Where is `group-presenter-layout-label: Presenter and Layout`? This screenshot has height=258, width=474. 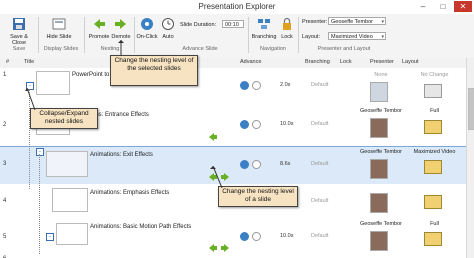 group-presenter-layout-label: Presenter and Layout is located at coordinates (344, 49).